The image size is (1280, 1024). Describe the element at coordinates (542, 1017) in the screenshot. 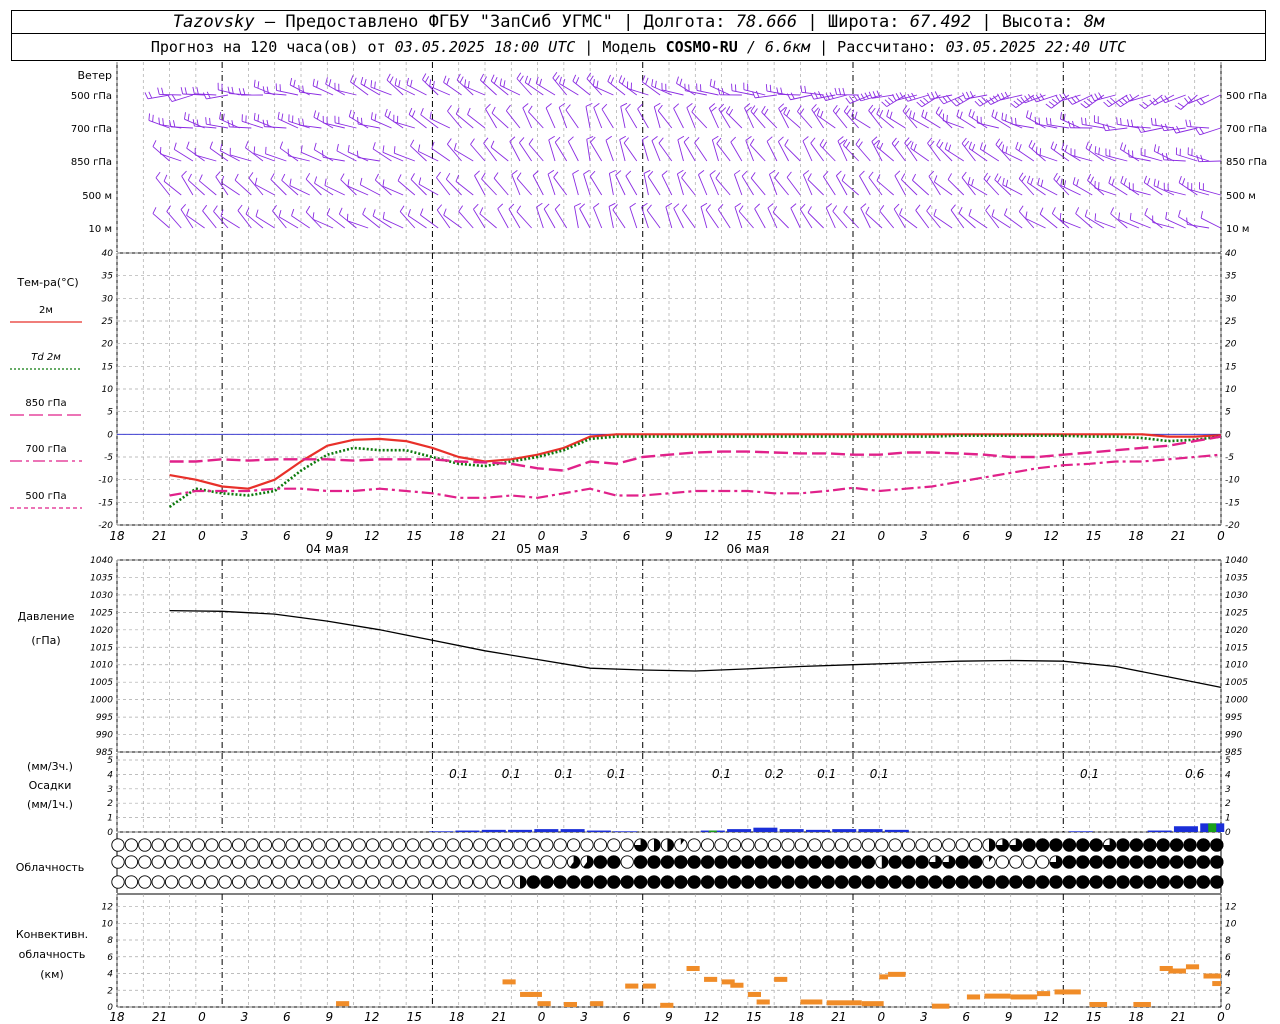

I see `x-tick-label-bottom: 0` at that location.